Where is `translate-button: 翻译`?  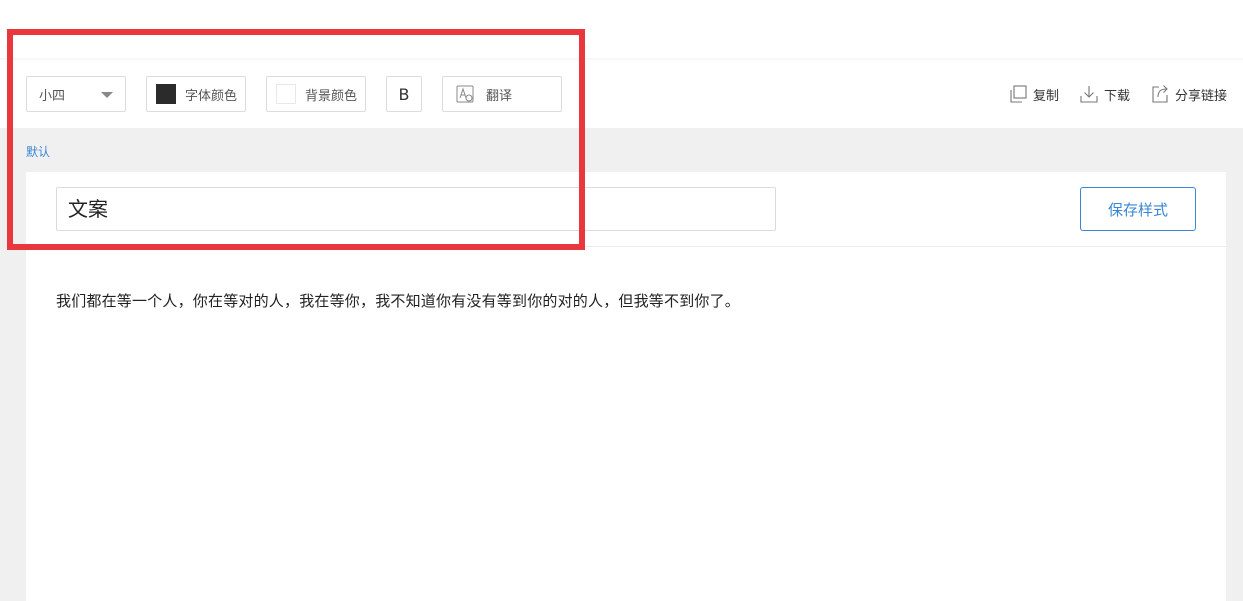 translate-button: 翻译 is located at coordinates (502, 94).